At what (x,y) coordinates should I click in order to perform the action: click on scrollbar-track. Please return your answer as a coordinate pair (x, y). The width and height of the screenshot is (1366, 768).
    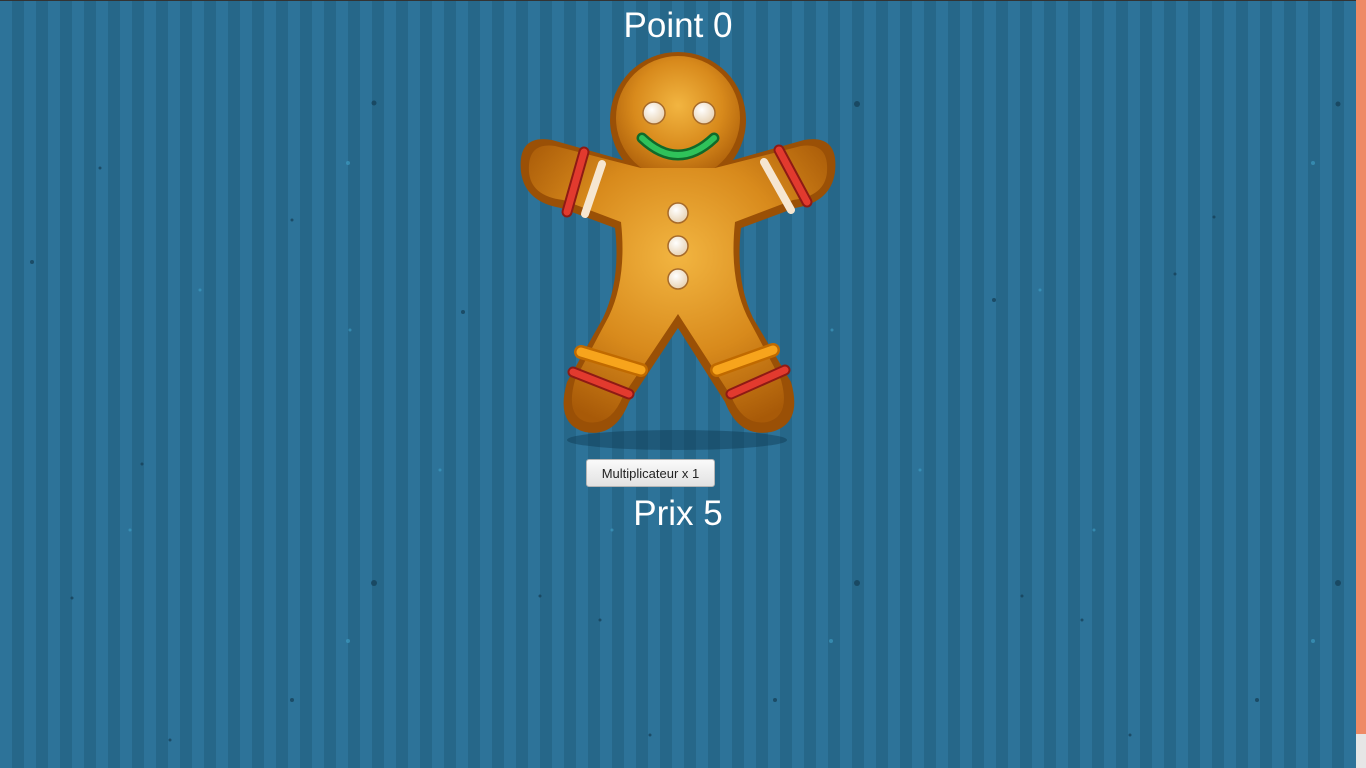
    Looking at the image, I should click on (1361, 384).